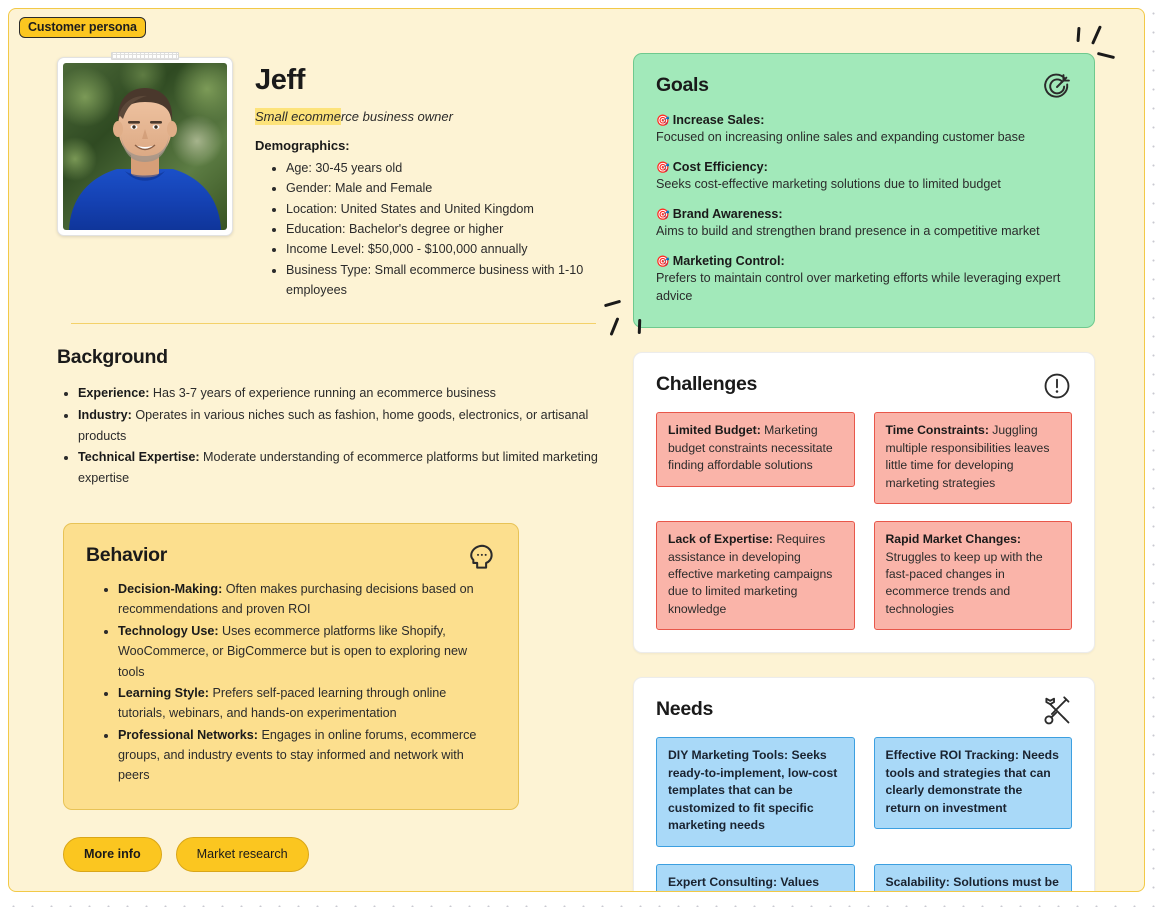  Describe the element at coordinates (139, 457) in the screenshot. I see `list-item-term: Technical Expertise:` at that location.